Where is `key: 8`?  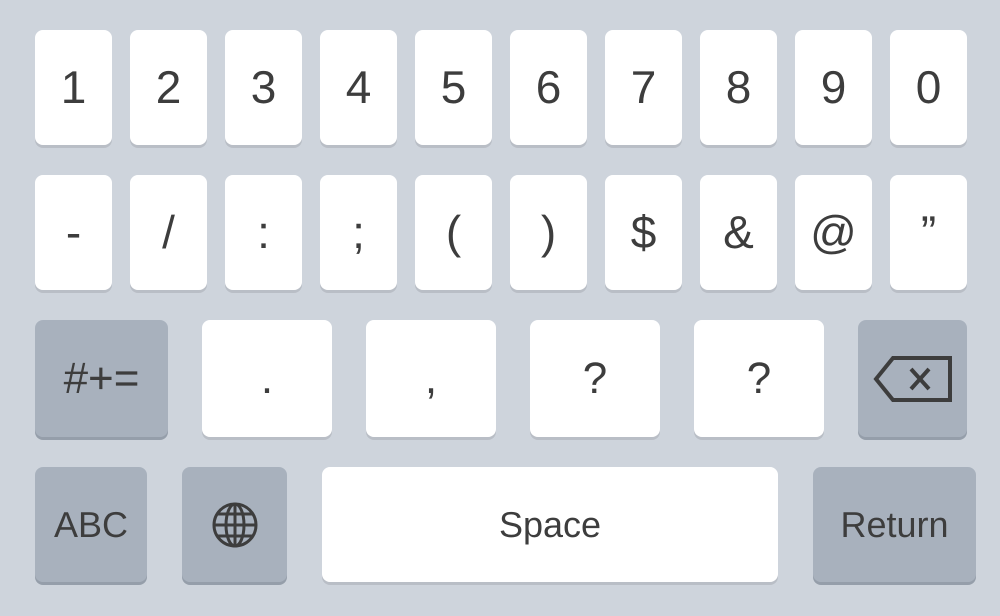
key: 8 is located at coordinates (738, 87).